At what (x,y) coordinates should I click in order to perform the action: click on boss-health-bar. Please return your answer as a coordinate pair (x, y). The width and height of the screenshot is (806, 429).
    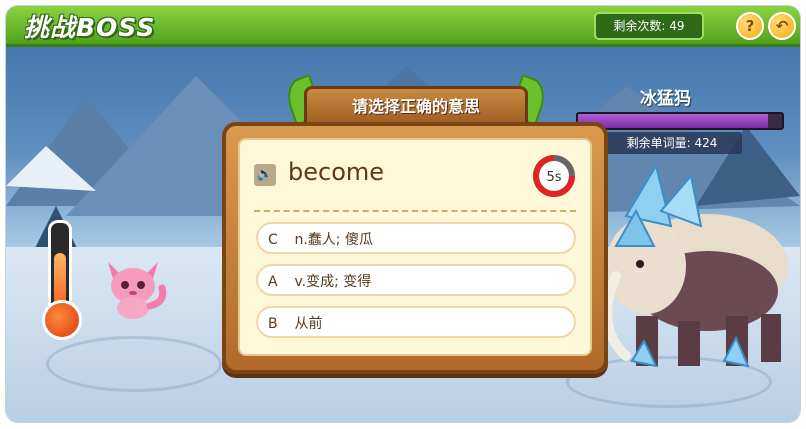
    Looking at the image, I should click on (680, 121).